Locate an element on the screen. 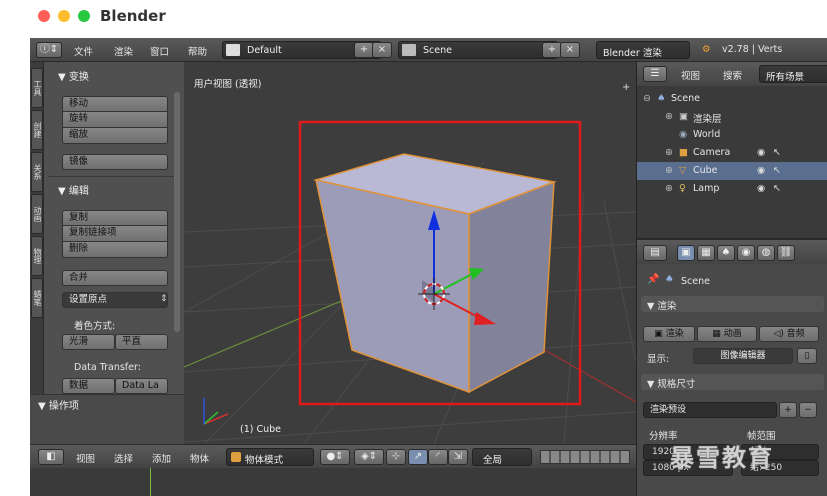 The width and height of the screenshot is (827, 496). dimensions-panel-header: ▼ 规格尺寸 is located at coordinates (671, 383).